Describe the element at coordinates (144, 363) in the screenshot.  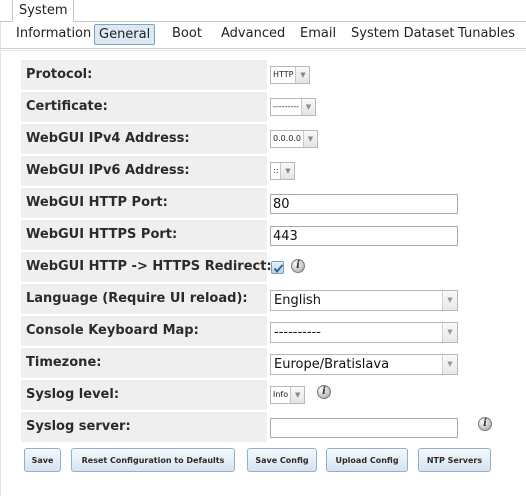
I see `timezone-label: Timezone:` at that location.